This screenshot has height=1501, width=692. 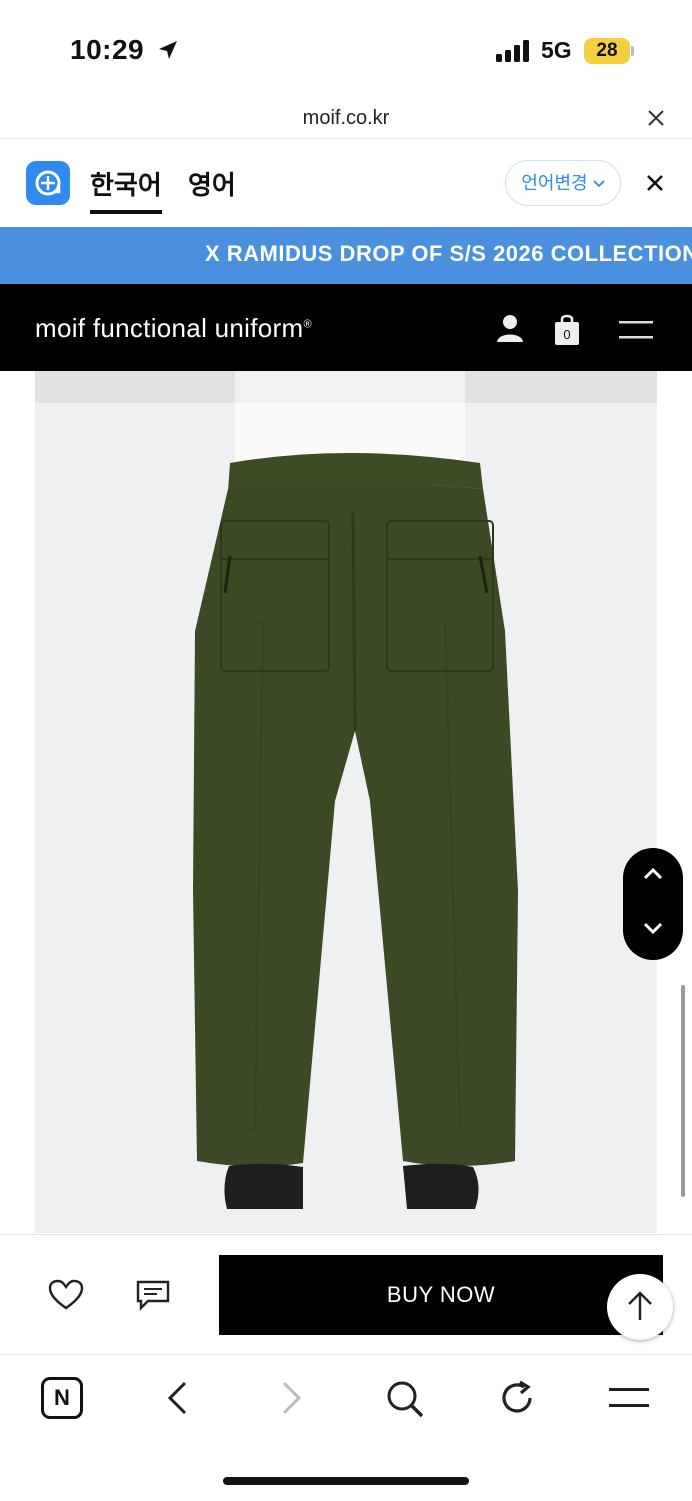 I want to click on cart-count-badge: 0, so click(x=567, y=334).